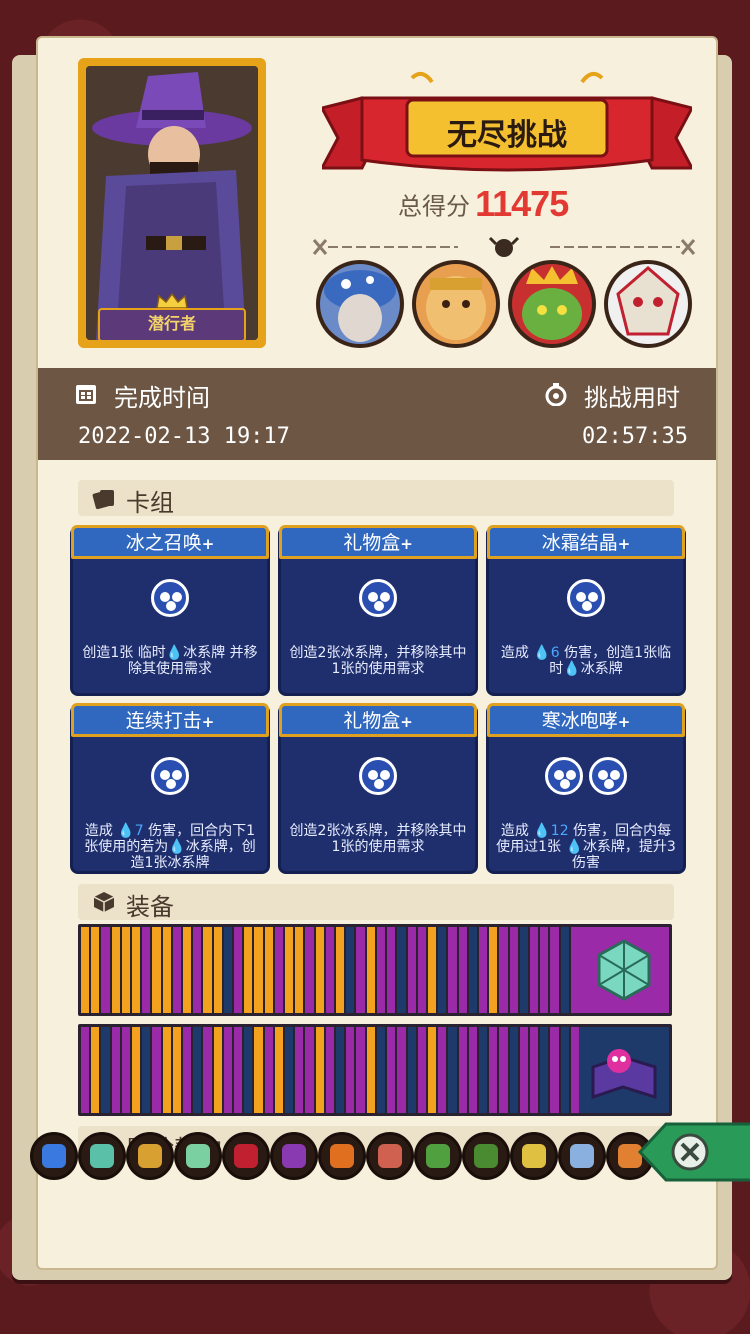  I want to click on boss-monkey-warrior, so click(456, 304).